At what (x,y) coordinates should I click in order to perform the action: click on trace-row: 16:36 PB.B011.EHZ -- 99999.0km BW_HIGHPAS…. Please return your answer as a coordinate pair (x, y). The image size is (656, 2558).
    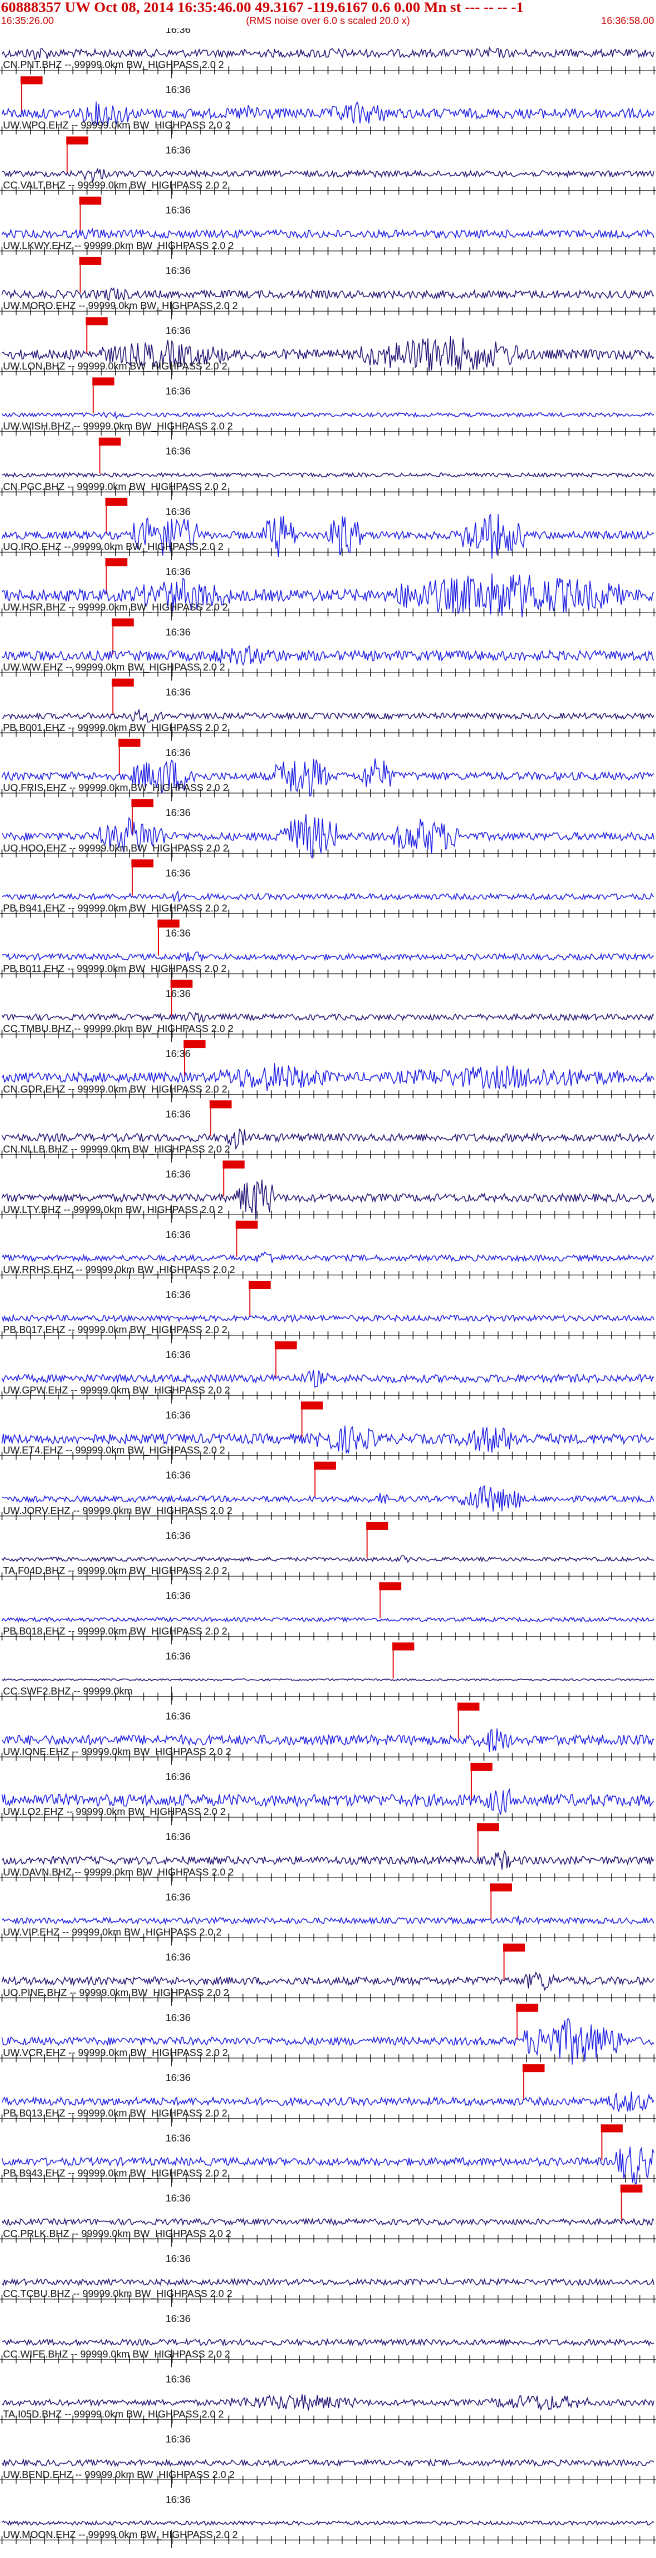
    Looking at the image, I should click on (328, 972).